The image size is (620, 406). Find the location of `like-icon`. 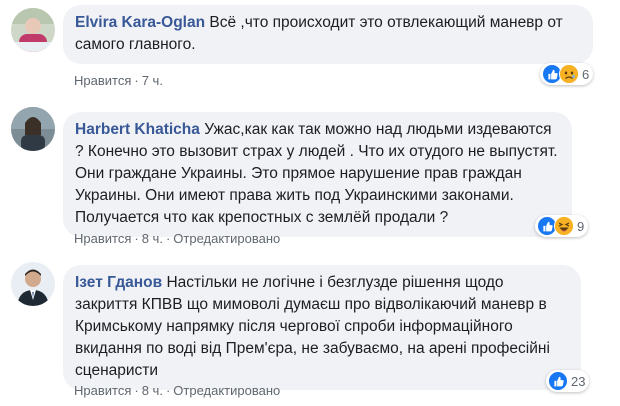

like-icon is located at coordinates (558, 381).